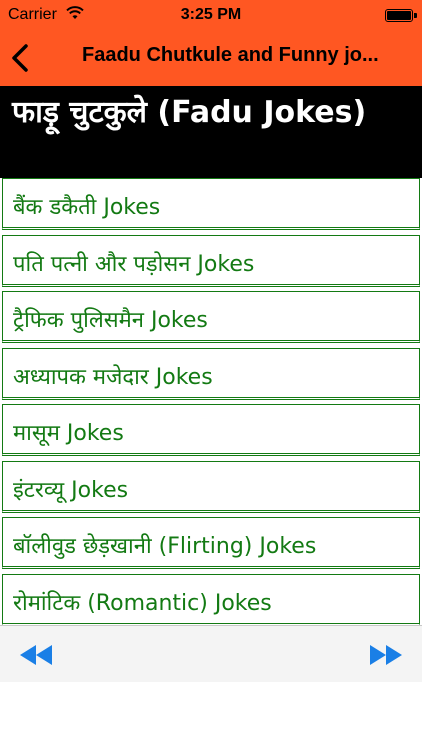 This screenshot has height=750, width=422. I want to click on list-item-label: रोमांटिक (Romantic) Jokes, so click(142, 603).